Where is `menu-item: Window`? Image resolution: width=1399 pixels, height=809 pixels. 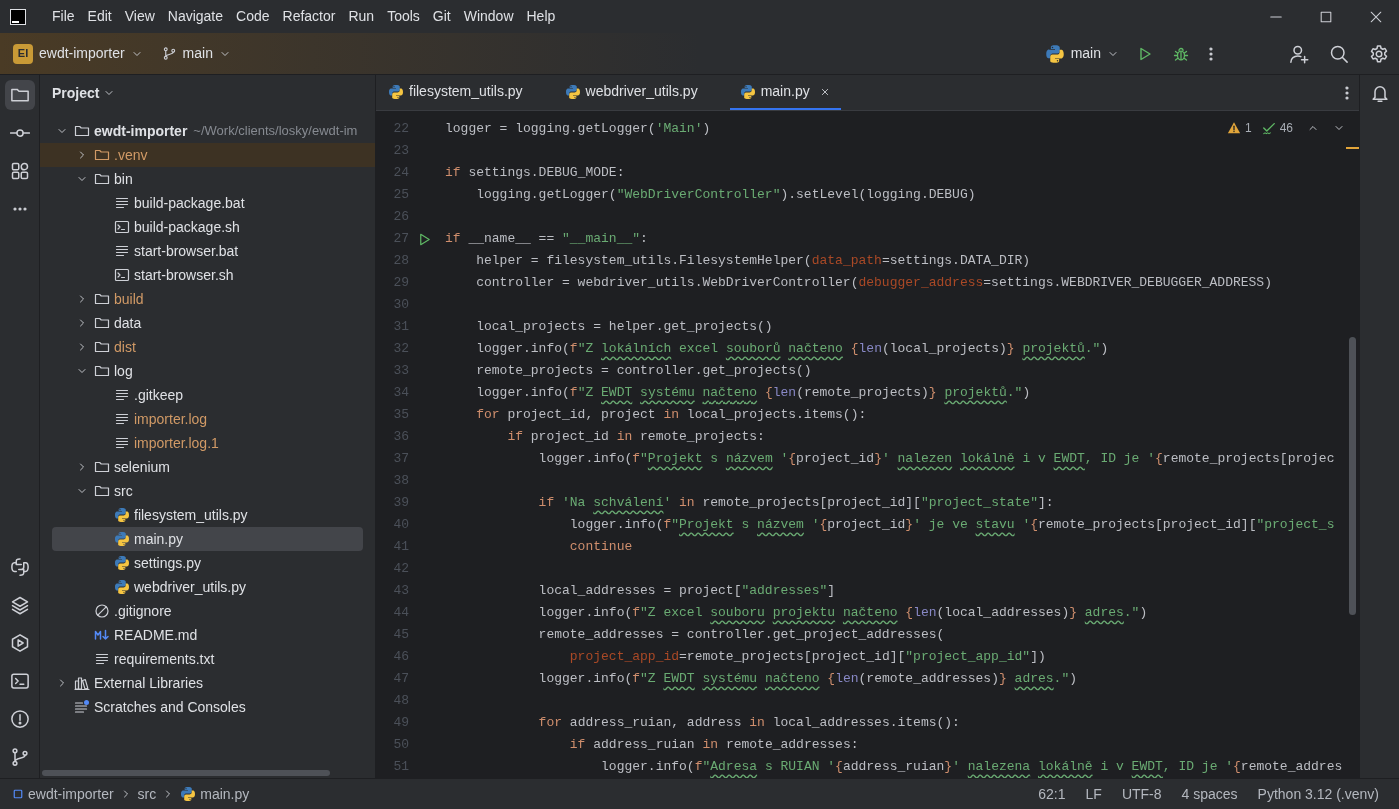 menu-item: Window is located at coordinates (488, 16).